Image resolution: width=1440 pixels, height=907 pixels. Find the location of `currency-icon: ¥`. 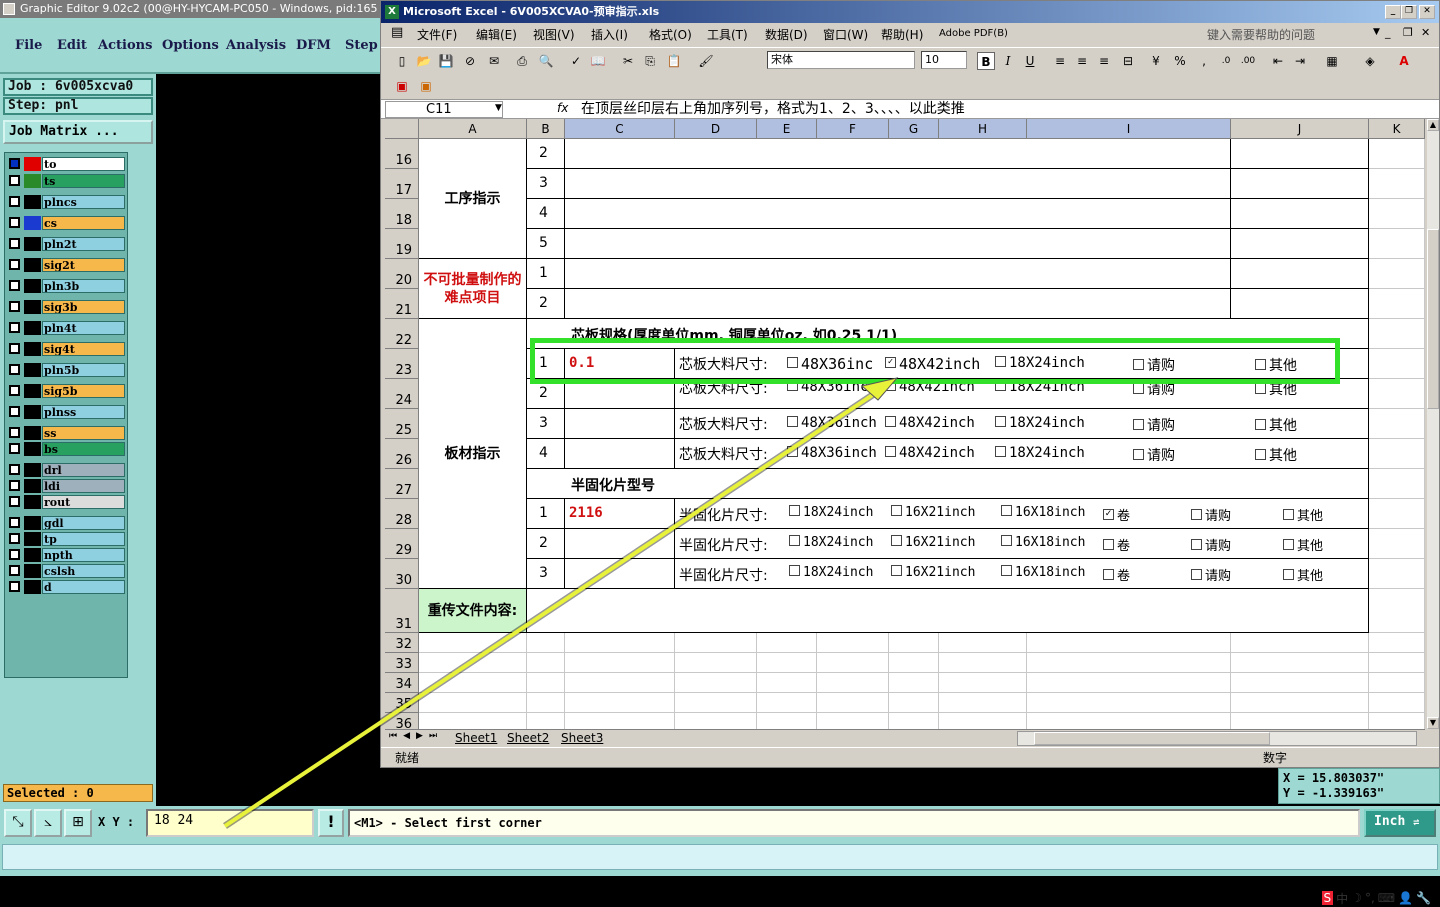

currency-icon: ¥ is located at coordinates (1156, 61).